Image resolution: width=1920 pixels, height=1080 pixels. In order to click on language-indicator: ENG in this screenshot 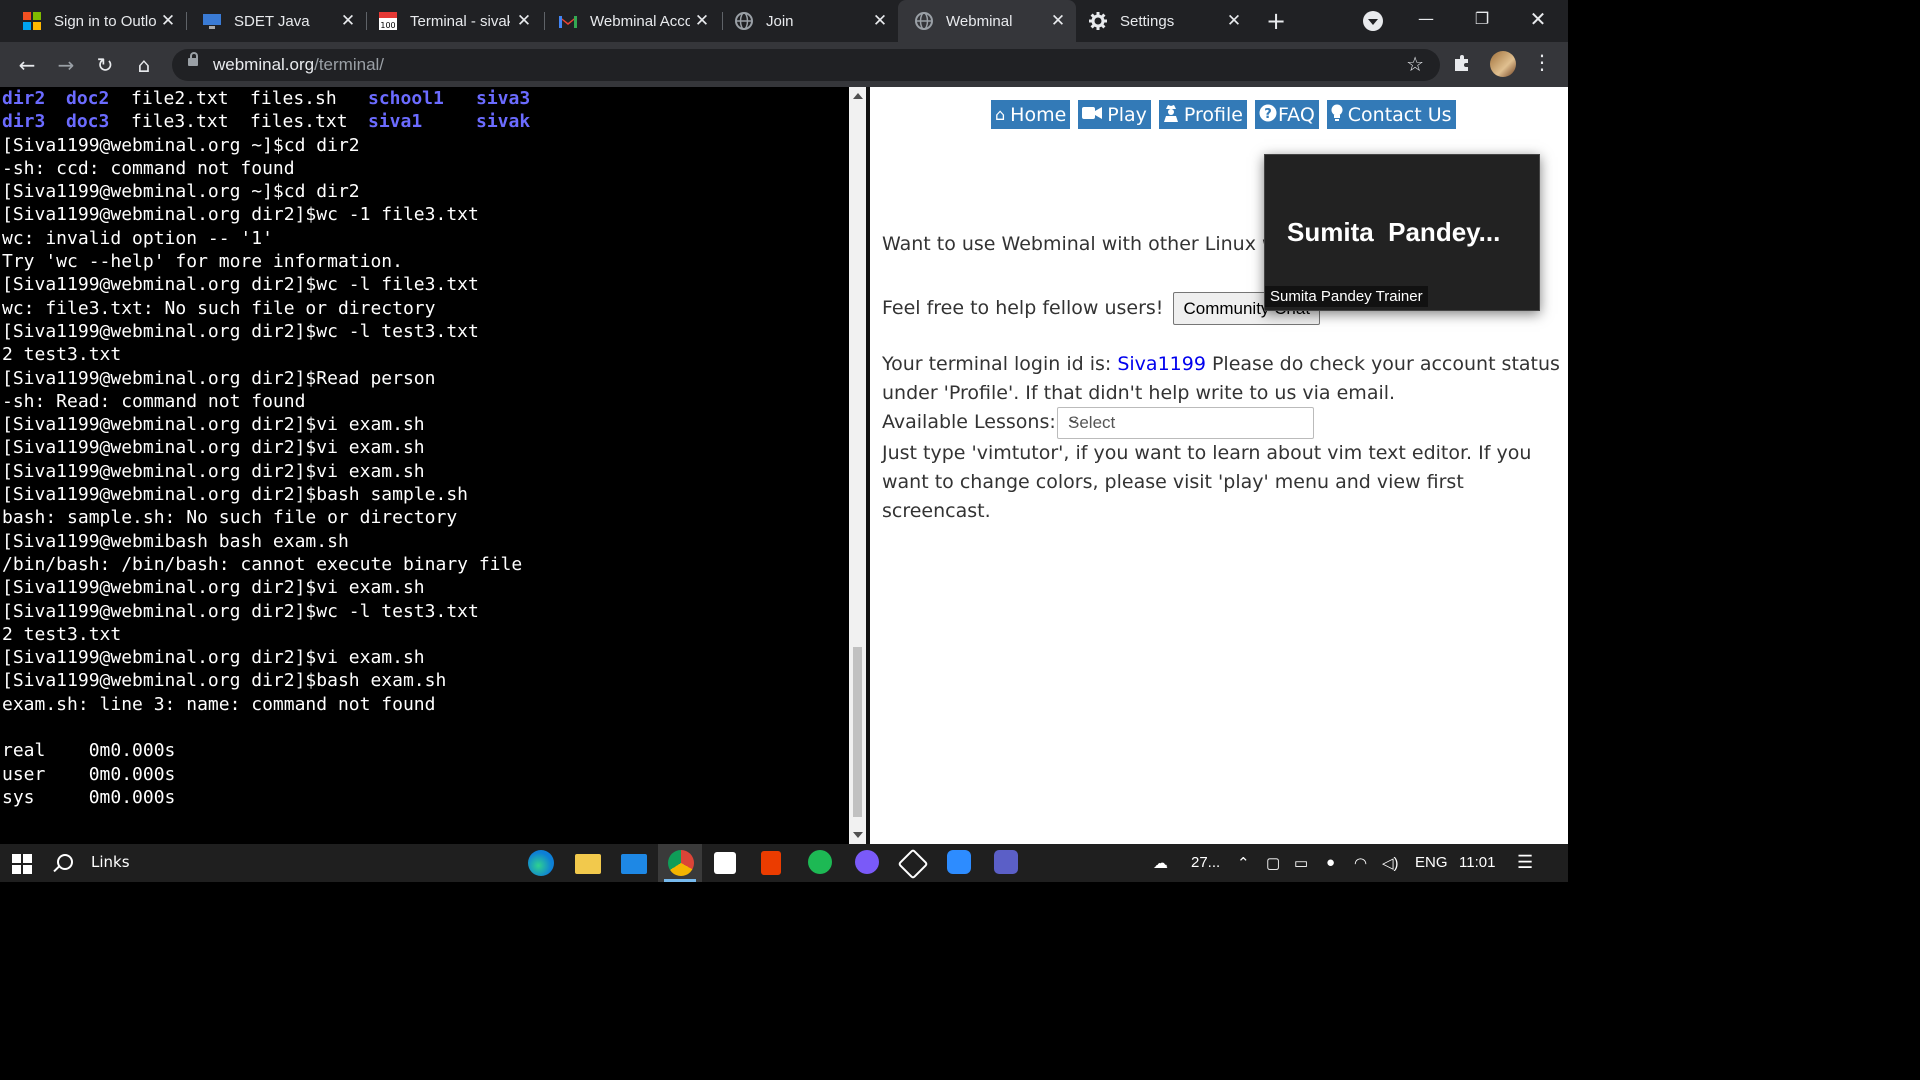, I will do `click(1431, 862)`.